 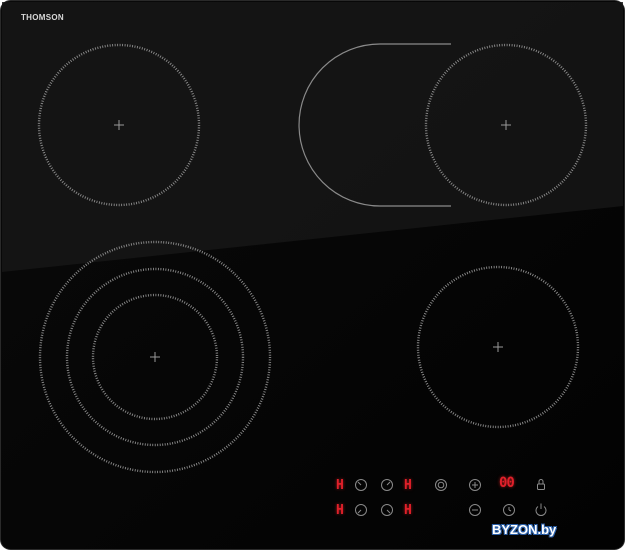 What do you see at coordinates (42, 17) in the screenshot?
I see `brand-logo: THOMSON` at bounding box center [42, 17].